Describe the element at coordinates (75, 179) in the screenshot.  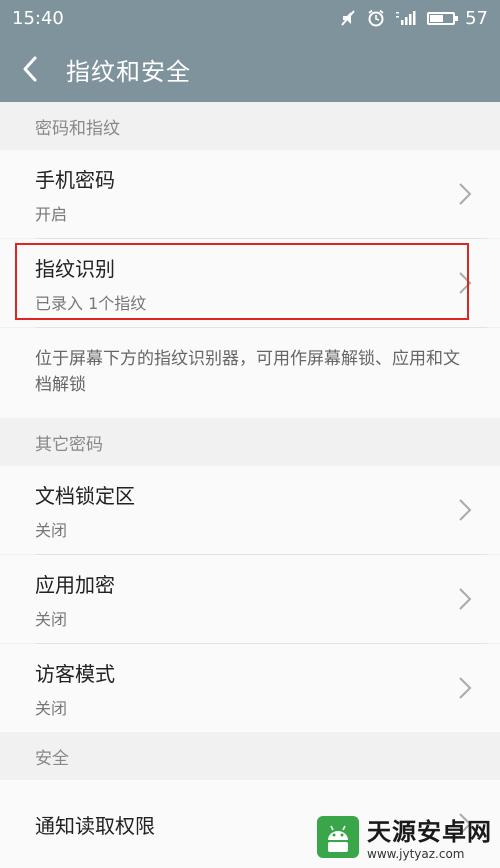
I see `row-label: 手机密码` at that location.